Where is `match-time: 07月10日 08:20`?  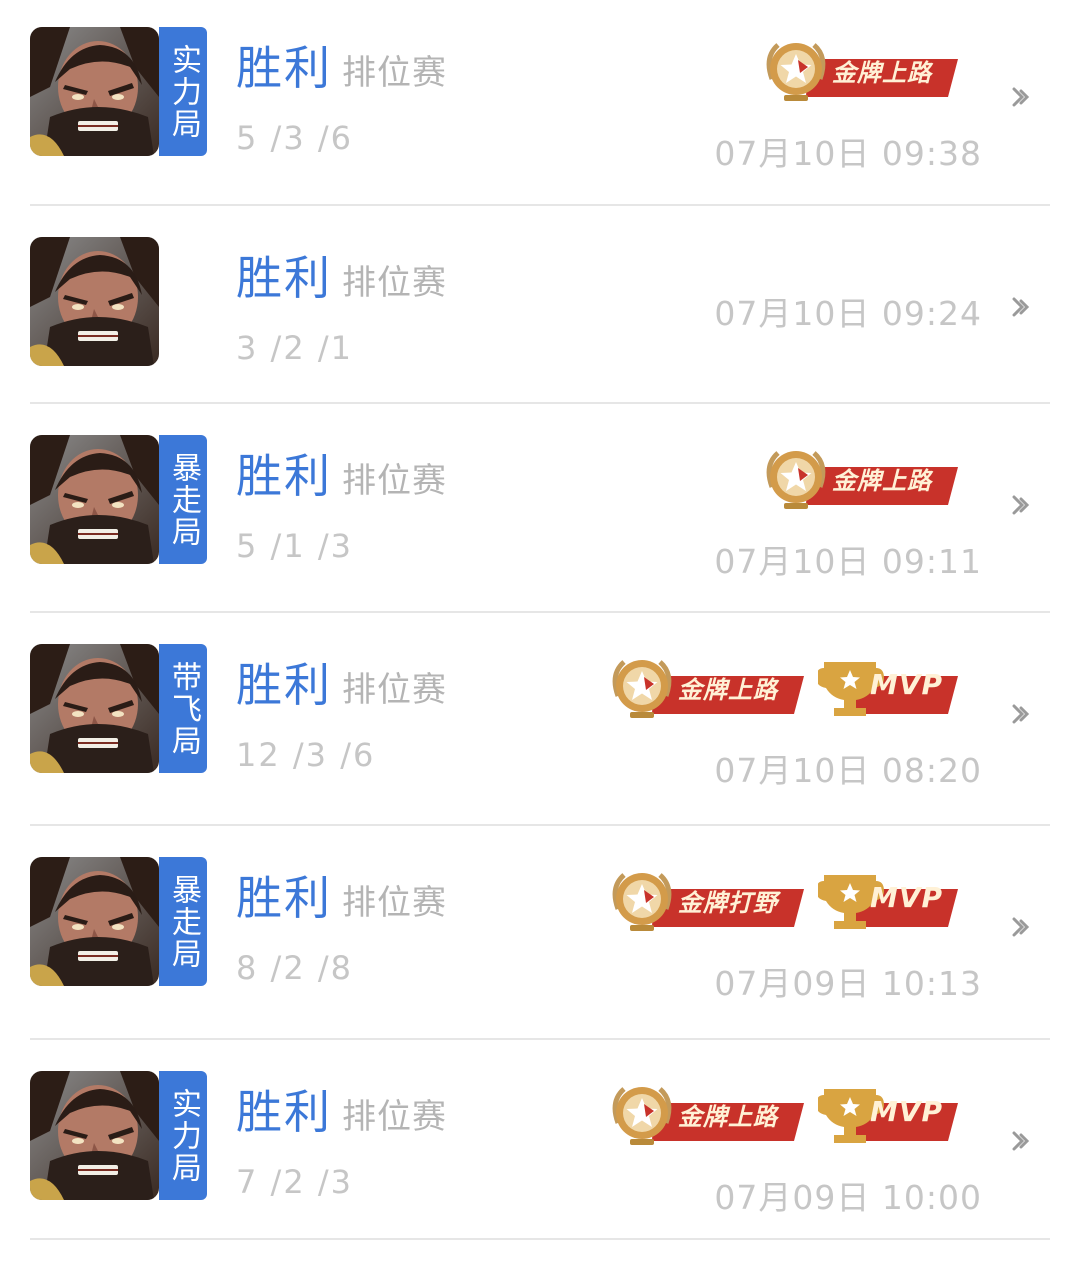
match-time: 07月10日 08:20 is located at coordinates (848, 770).